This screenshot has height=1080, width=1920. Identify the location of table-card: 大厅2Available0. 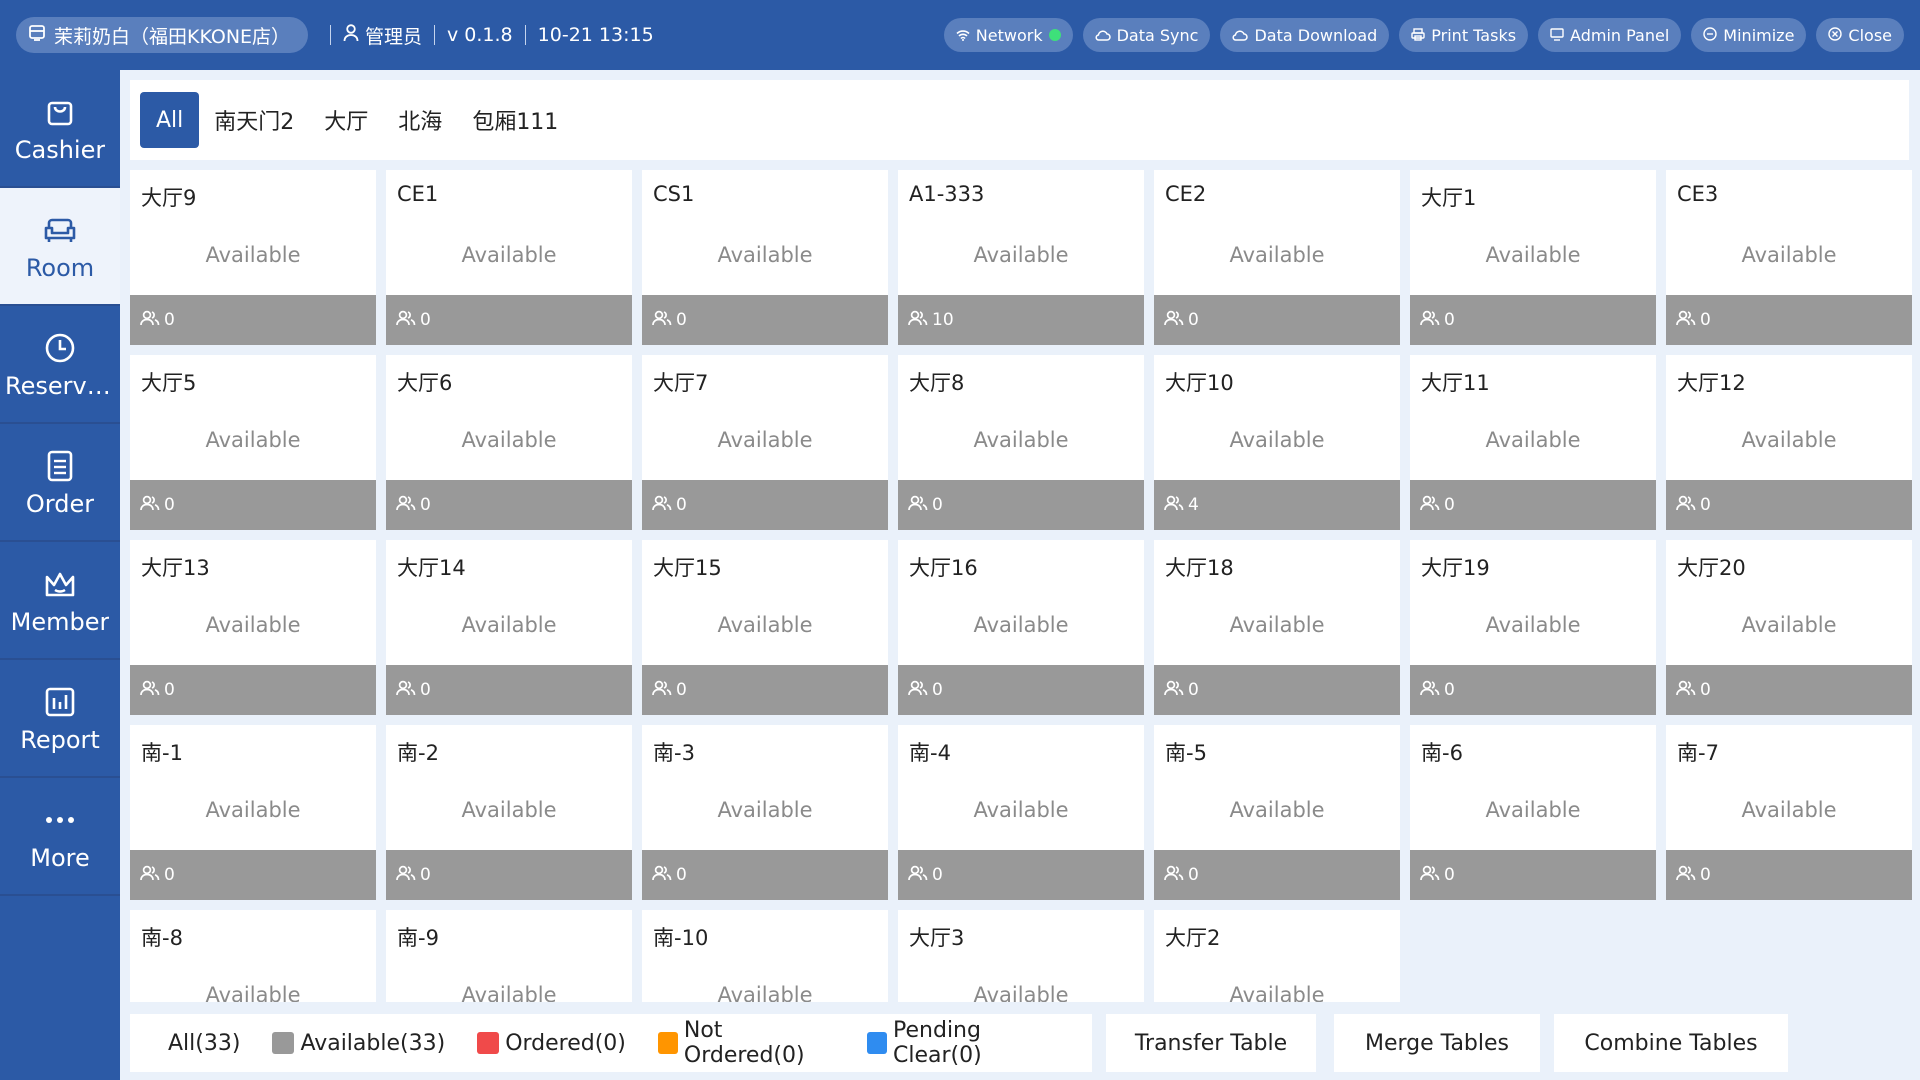
(1277, 956).